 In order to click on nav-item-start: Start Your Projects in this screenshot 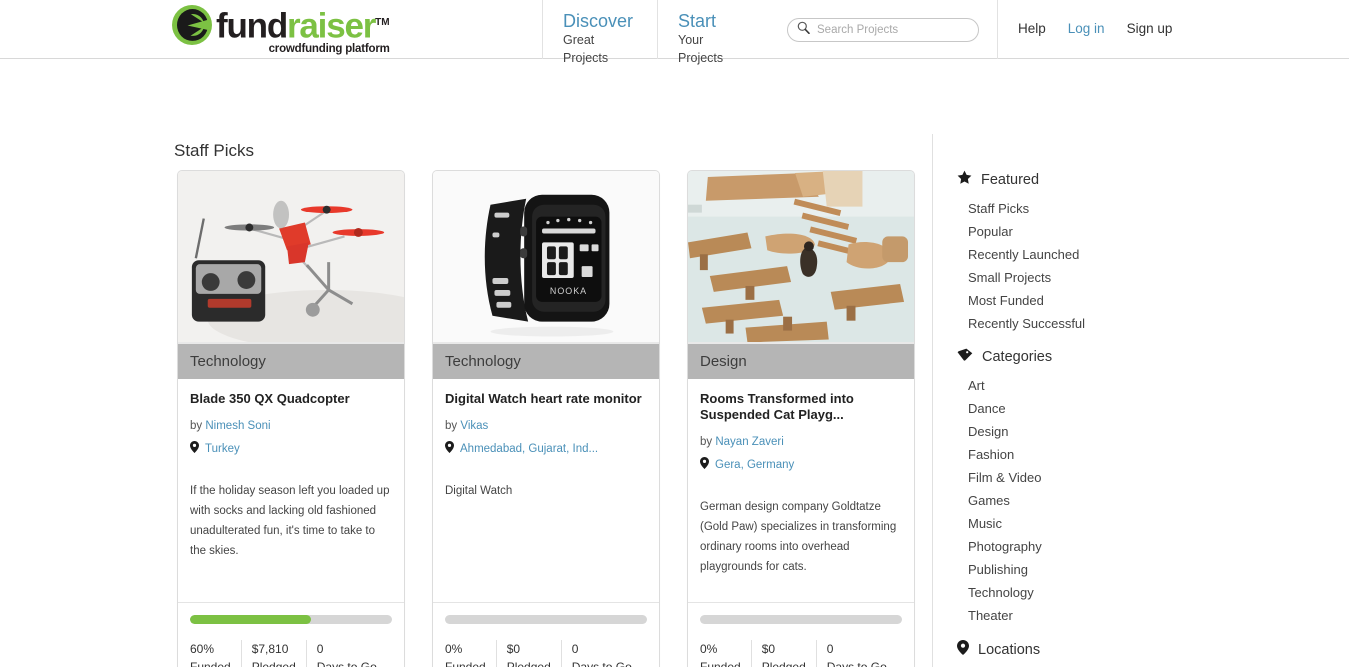, I will do `click(713, 32)`.